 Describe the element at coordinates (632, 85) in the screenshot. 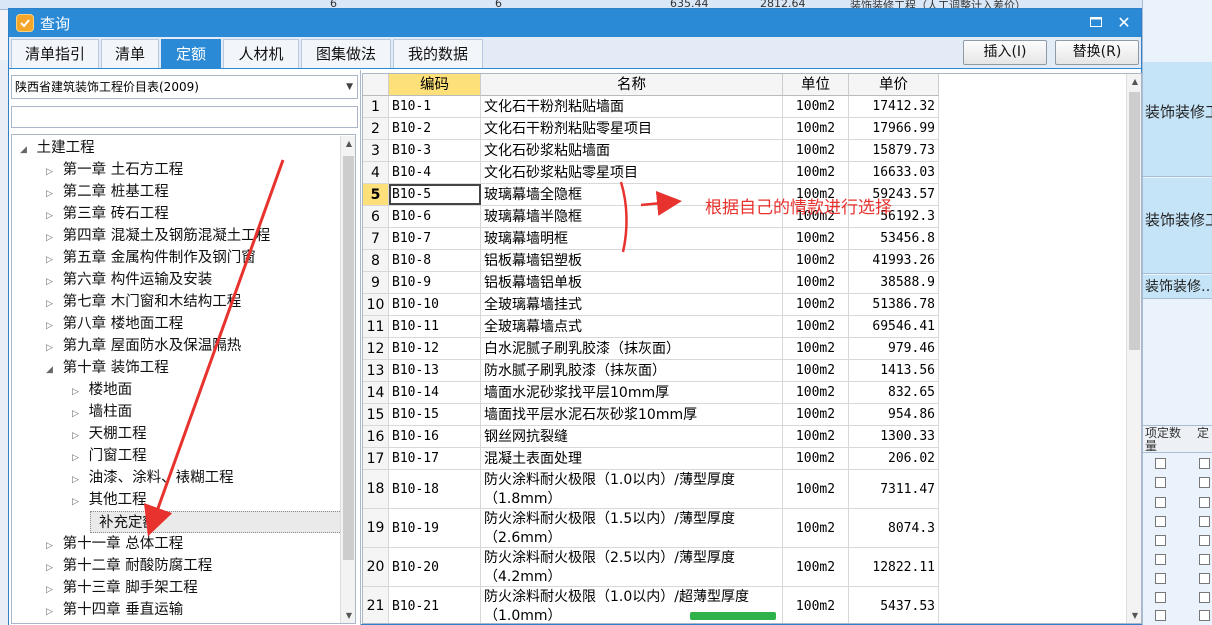

I see `column-header-name: 名称` at that location.